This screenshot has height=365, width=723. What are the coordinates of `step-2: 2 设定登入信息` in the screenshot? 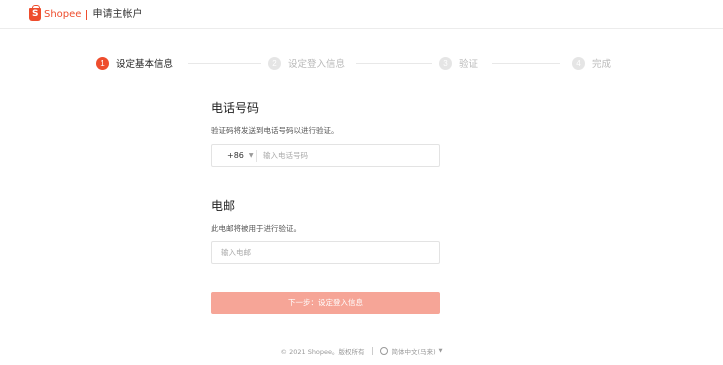 It's located at (306, 63).